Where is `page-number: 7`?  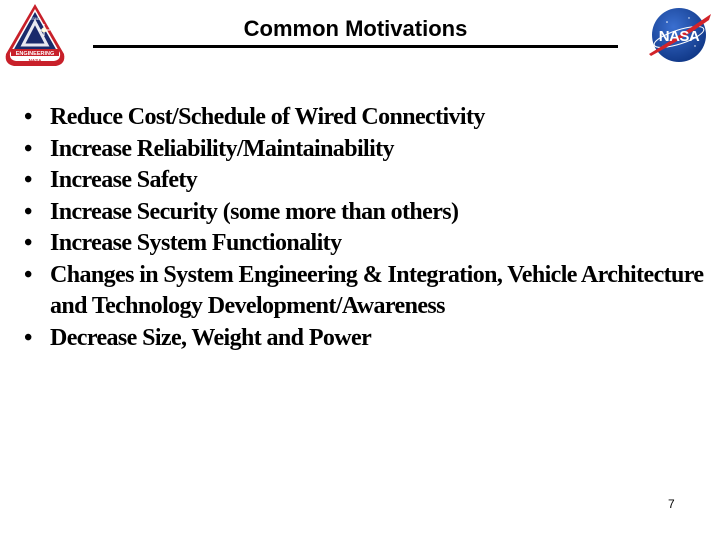 page-number: 7 is located at coordinates (671, 504).